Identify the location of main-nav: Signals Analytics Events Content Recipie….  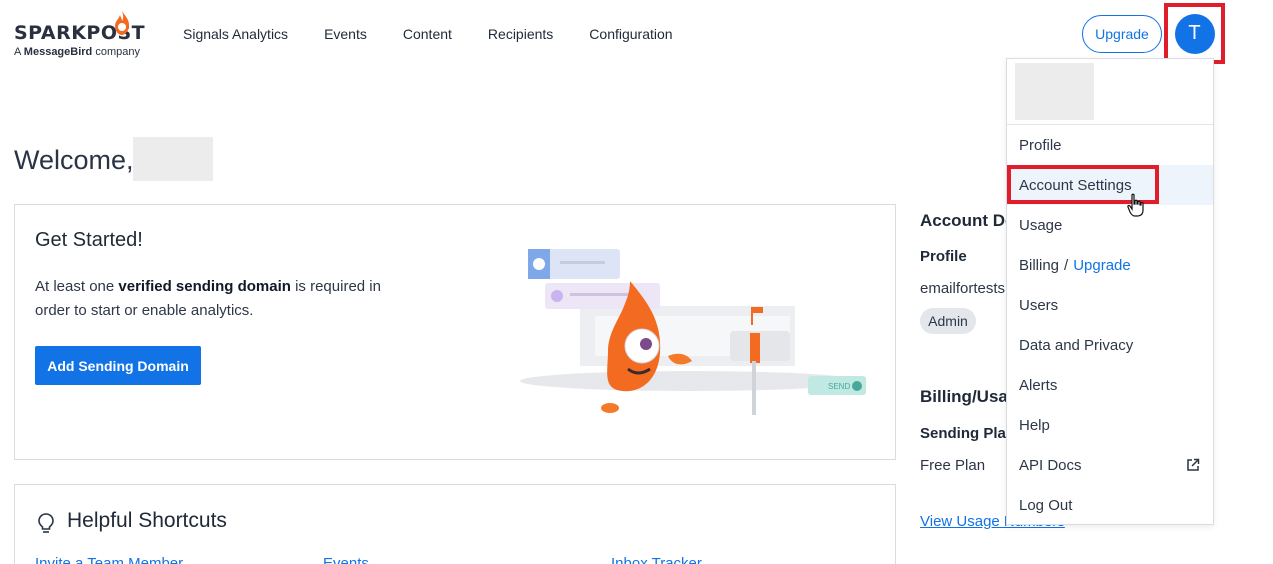
(446, 34).